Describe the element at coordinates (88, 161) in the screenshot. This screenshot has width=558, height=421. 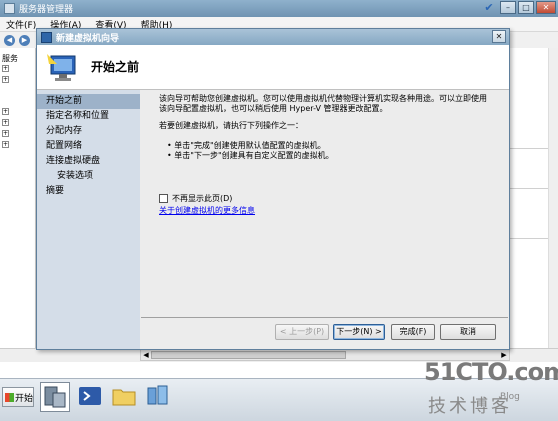
I see `step-virtual-disk: 连接虚拟硬盘` at that location.